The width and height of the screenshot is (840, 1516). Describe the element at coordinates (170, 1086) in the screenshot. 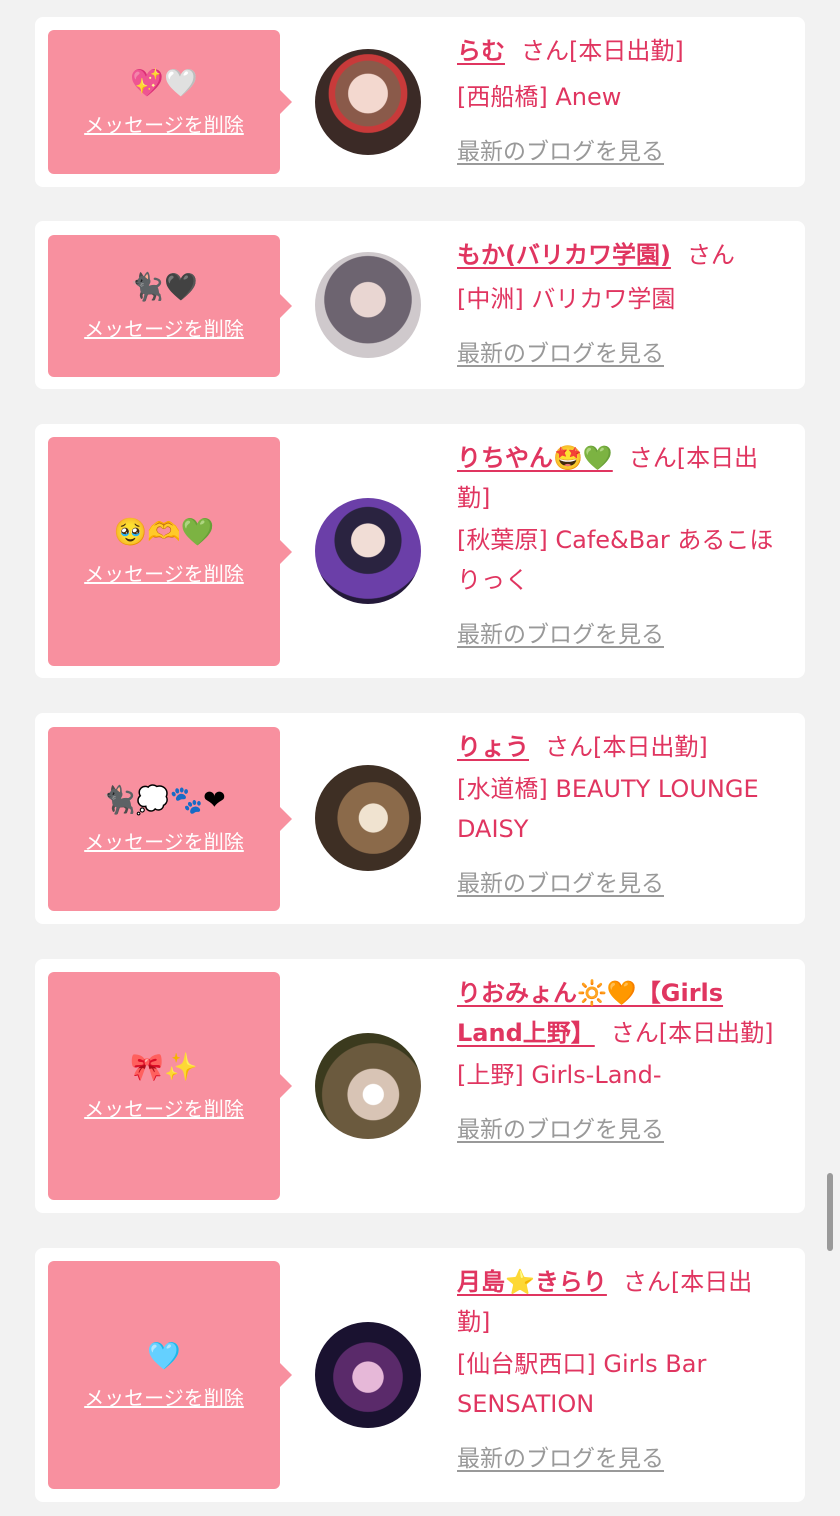

I see `message-bubble: 🎀✨ メッセージを削除` at that location.